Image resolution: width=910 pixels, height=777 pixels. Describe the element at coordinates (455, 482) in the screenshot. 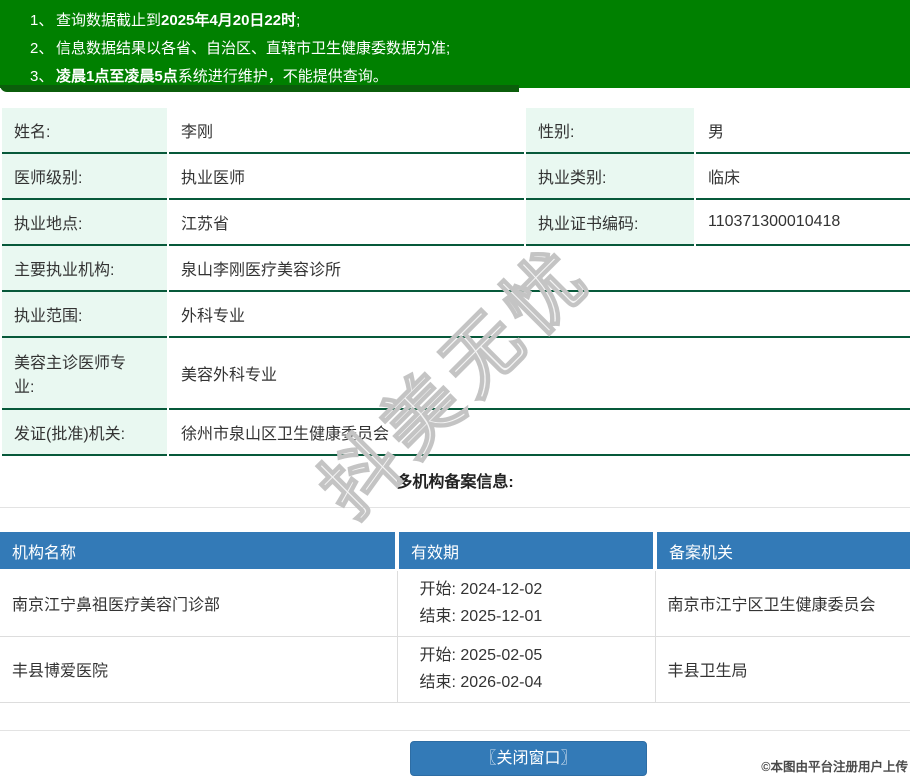

I see `filing-section-title: 多机构备案信息:` at that location.